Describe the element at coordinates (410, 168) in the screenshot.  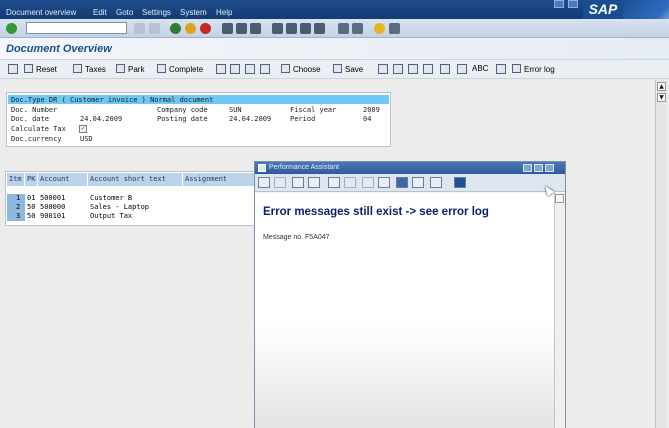
I see `performance-assistant-title: Performance Assistant` at that location.